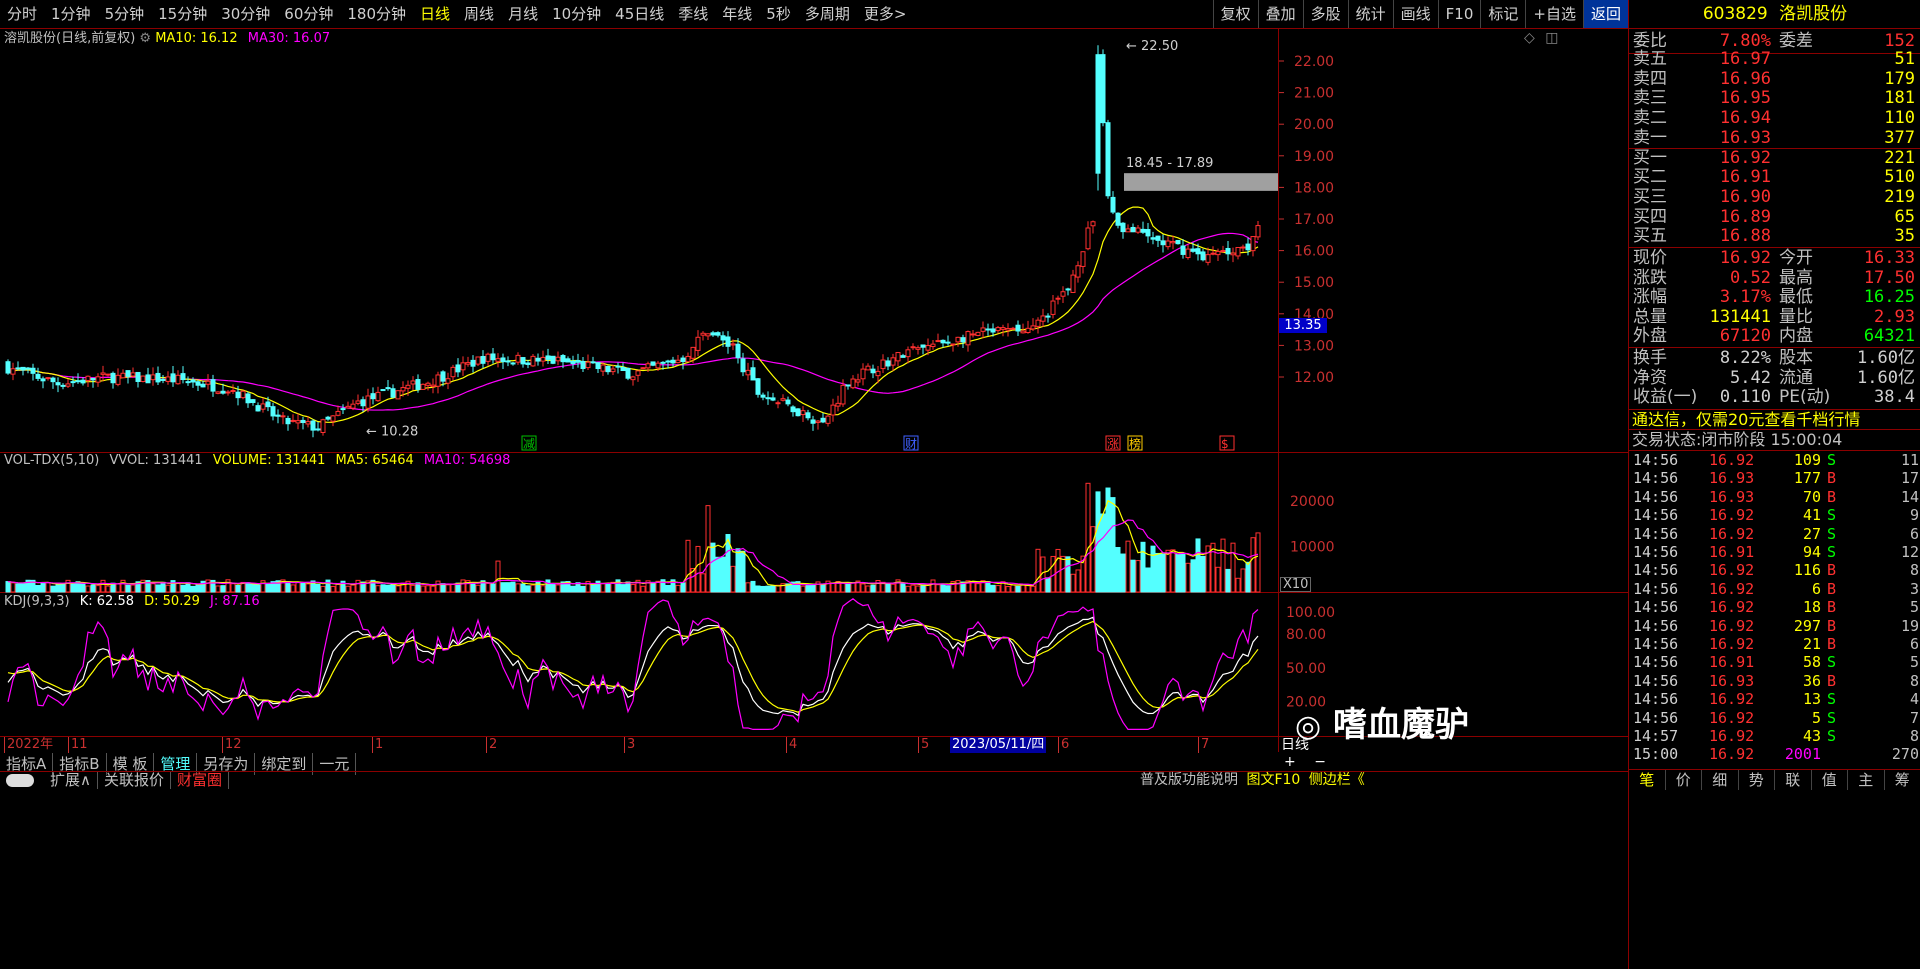 The width and height of the screenshot is (1920, 969). I want to click on trade-status: 交易状态:闭市阶段 15:00:04, so click(1774, 439).